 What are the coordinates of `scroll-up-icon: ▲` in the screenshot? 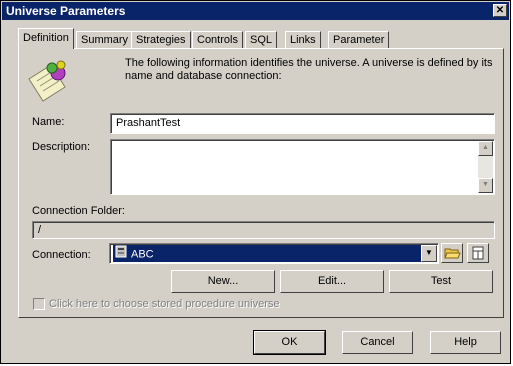 It's located at (485, 148).